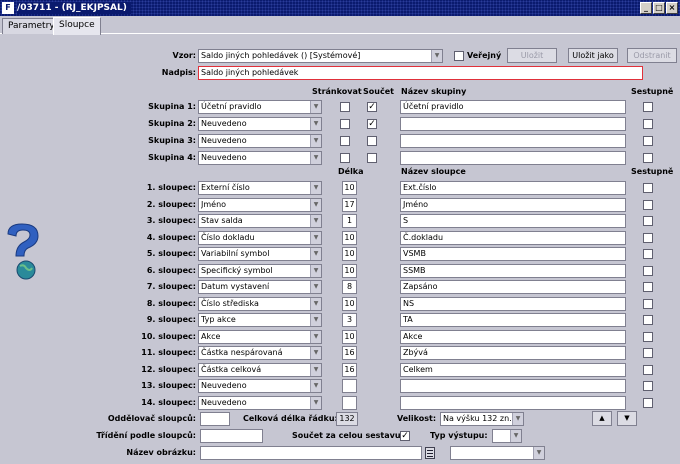 This screenshot has width=680, height=464. I want to click on nazev-sloupce-input: Jméno, so click(513, 204).